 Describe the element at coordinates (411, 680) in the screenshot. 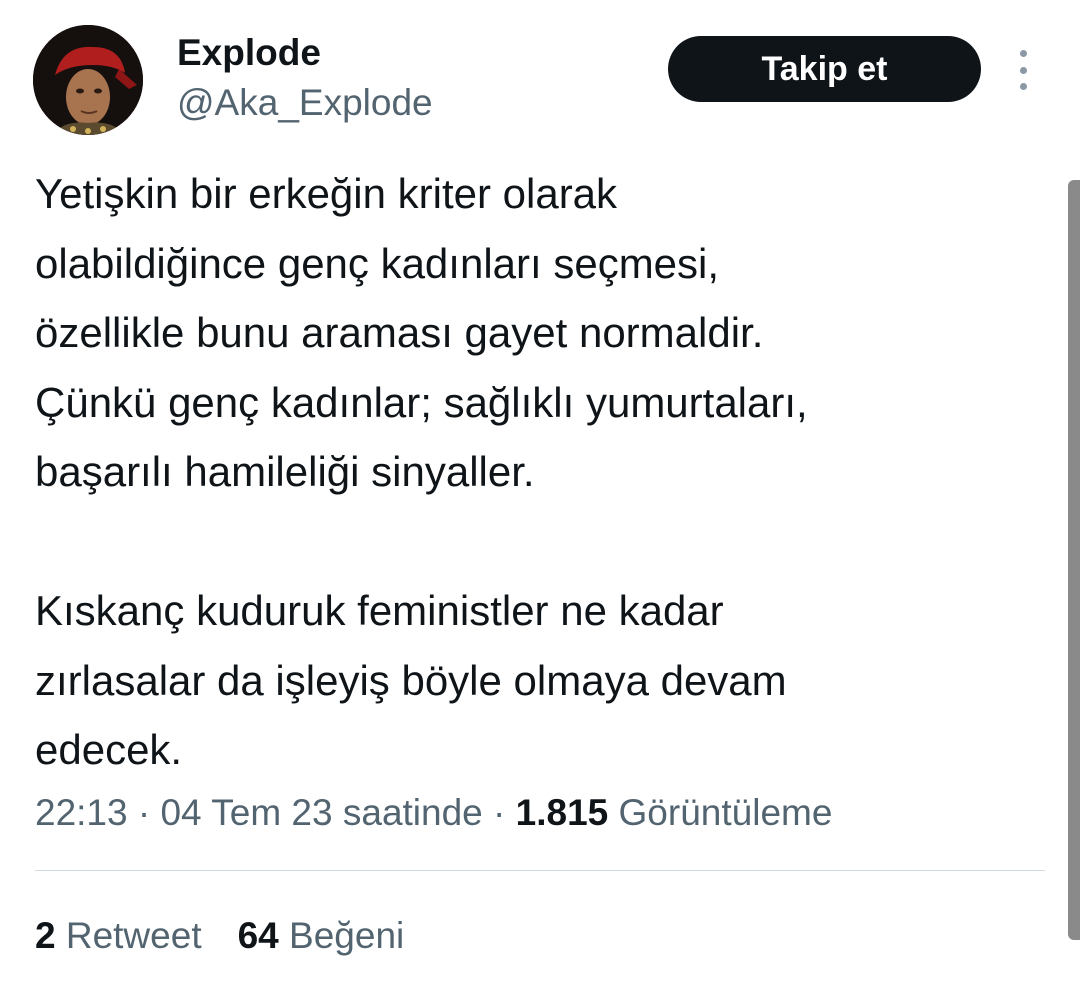

I see `tweet-line: zırlasalar da işleyiş böyle olmaya devam` at that location.